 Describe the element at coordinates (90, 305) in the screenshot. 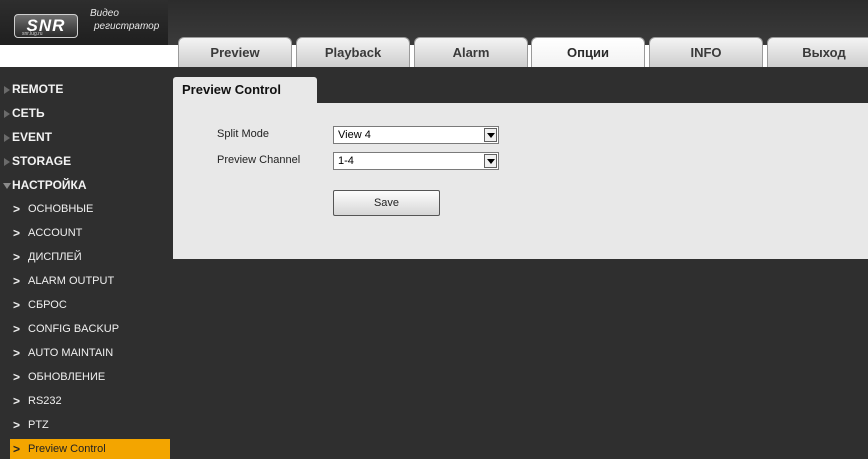

I see `sidebar-item-reset: > СБРОС` at that location.